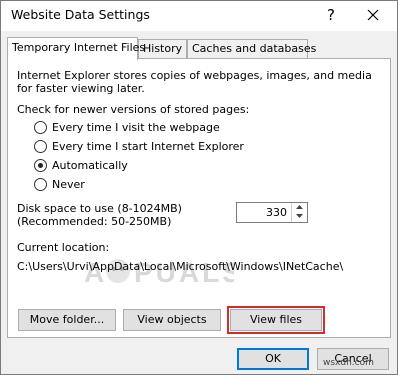 The width and height of the screenshot is (398, 375). I want to click on disk-space-value: 330, so click(276, 212).